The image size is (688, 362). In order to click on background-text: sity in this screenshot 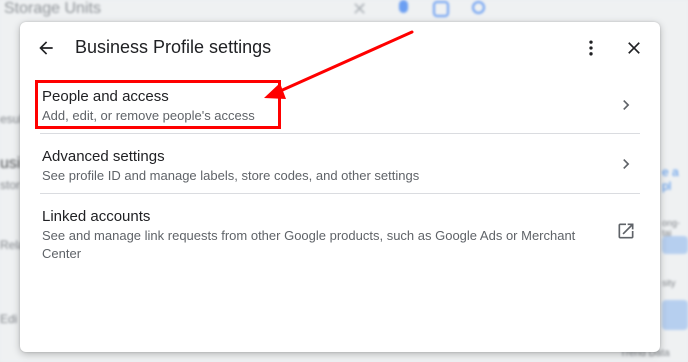, I will do `click(669, 283)`.